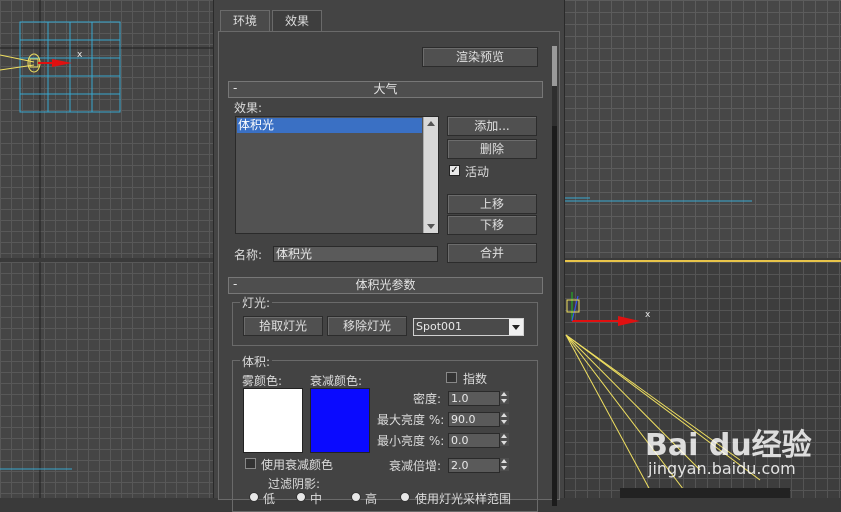 The height and width of the screenshot is (512, 841). What do you see at coordinates (430, 175) in the screenshot?
I see `effects-list-scrollbar` at bounding box center [430, 175].